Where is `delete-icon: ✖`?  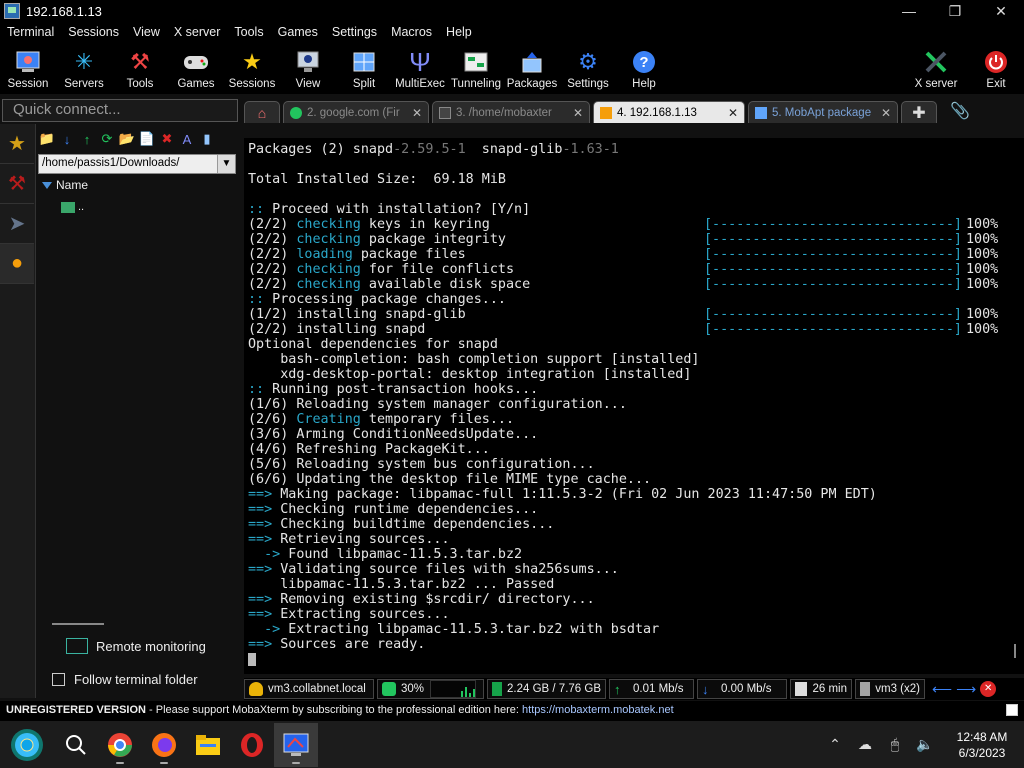 delete-icon: ✖ is located at coordinates (167, 139).